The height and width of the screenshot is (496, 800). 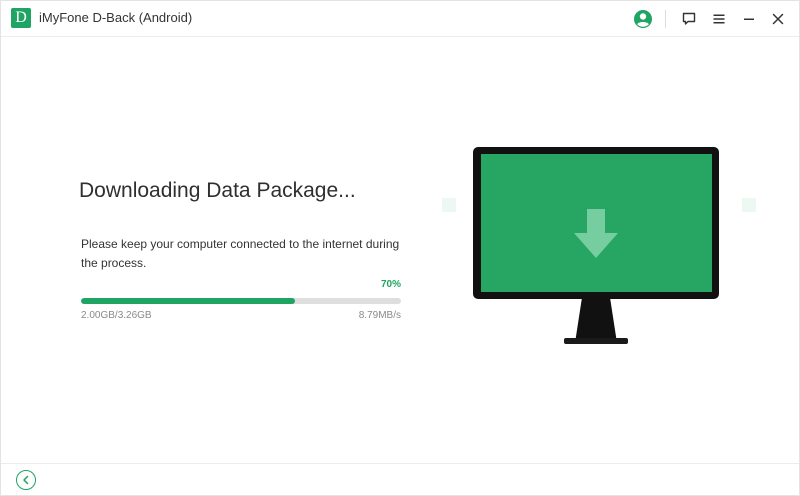 I want to click on title-bar-divider, so click(x=665, y=19).